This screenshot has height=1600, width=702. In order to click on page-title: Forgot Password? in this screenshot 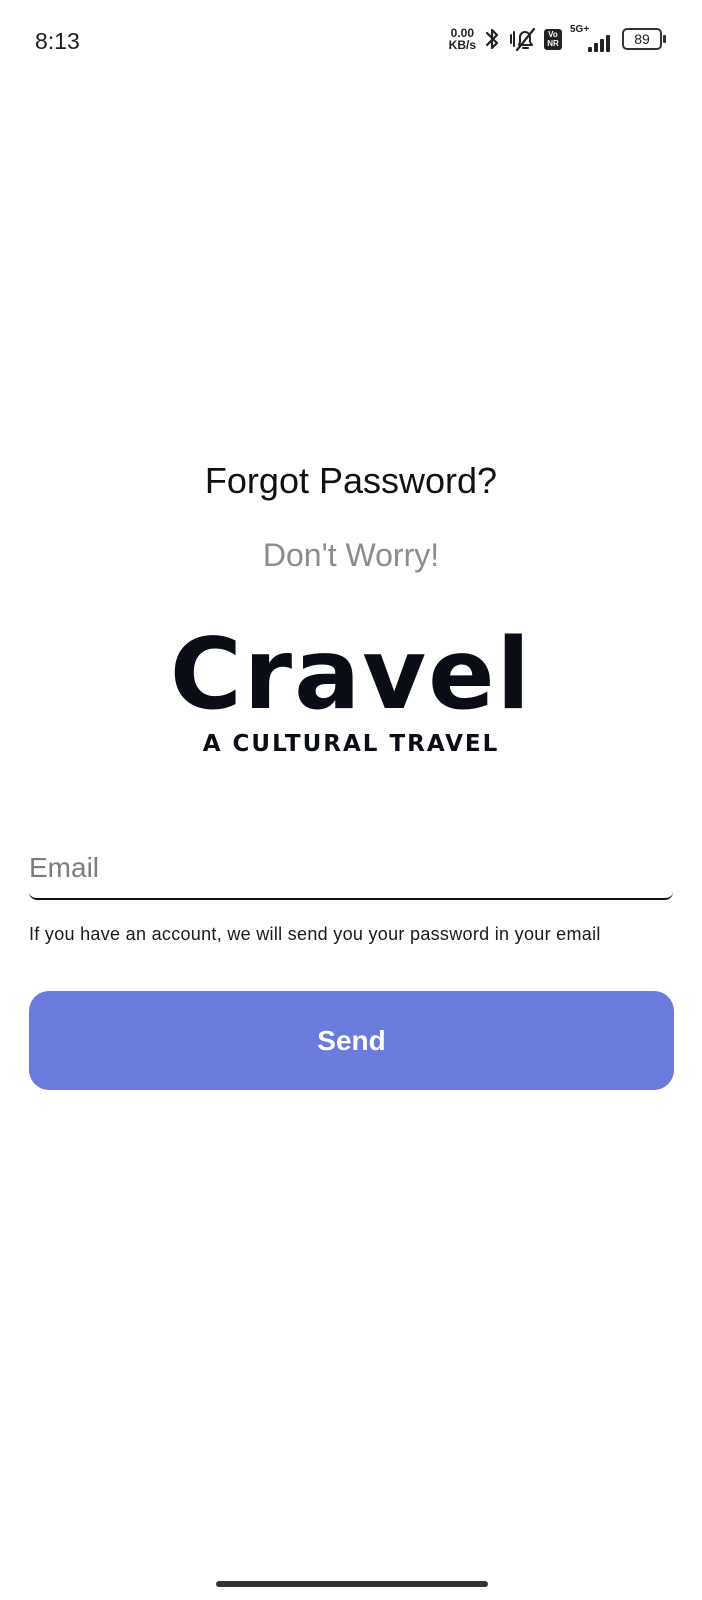, I will do `click(351, 480)`.